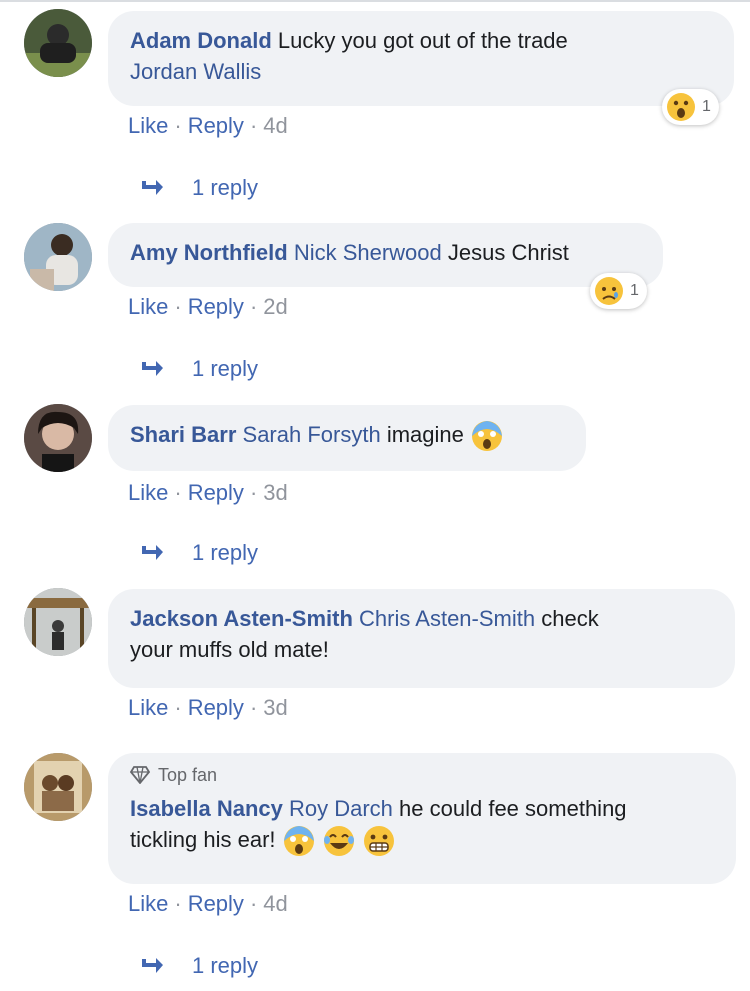 The width and height of the screenshot is (750, 991). What do you see at coordinates (188, 775) in the screenshot?
I see `badge-label: Top fan` at bounding box center [188, 775].